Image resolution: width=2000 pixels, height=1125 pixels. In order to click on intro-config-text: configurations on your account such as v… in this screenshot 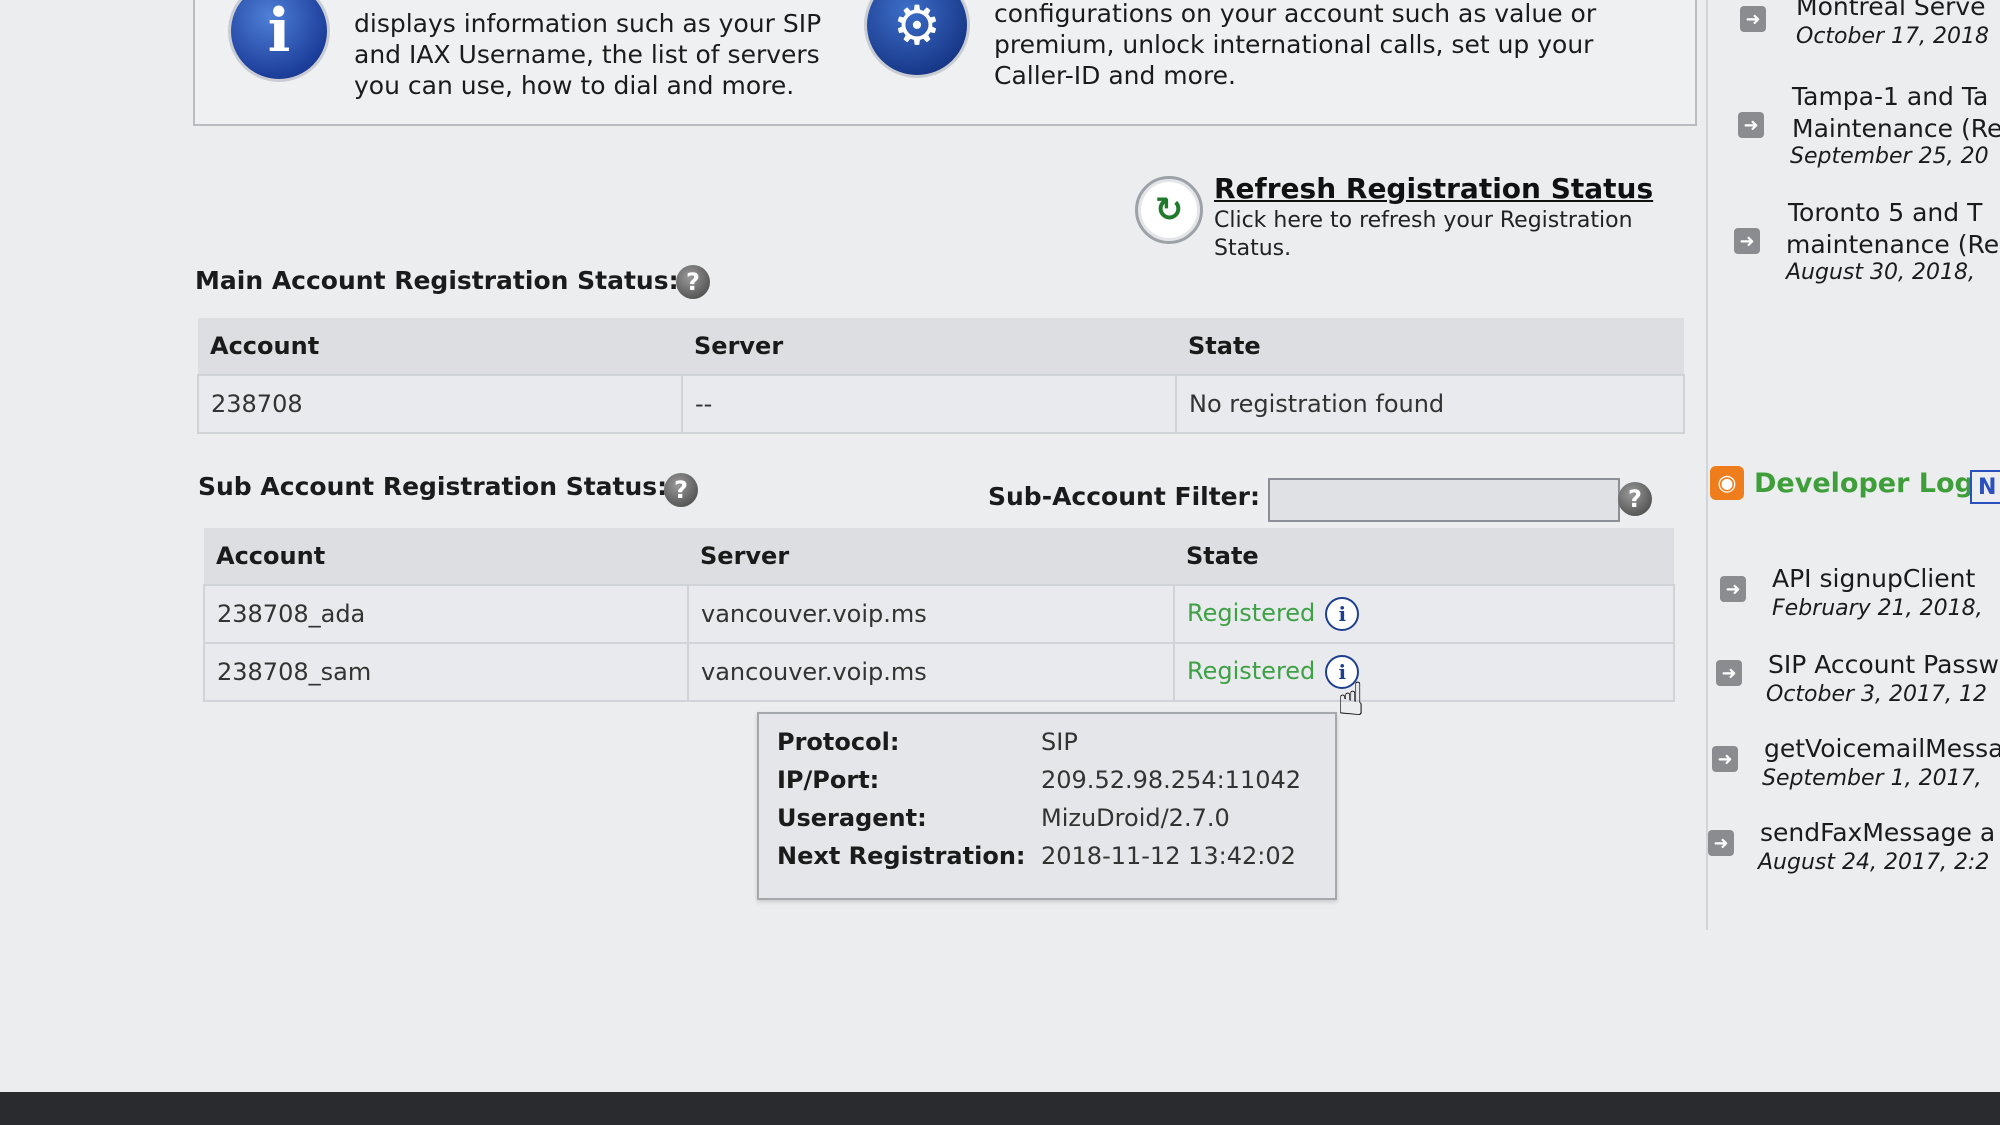, I will do `click(1295, 45)`.